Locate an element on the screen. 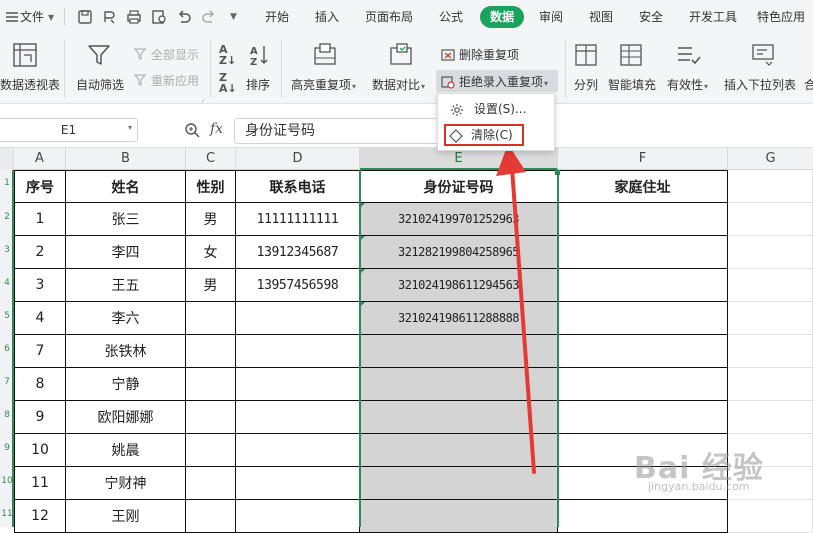 The image size is (813, 533). formula-input: 身份证号码 is located at coordinates (344, 131).